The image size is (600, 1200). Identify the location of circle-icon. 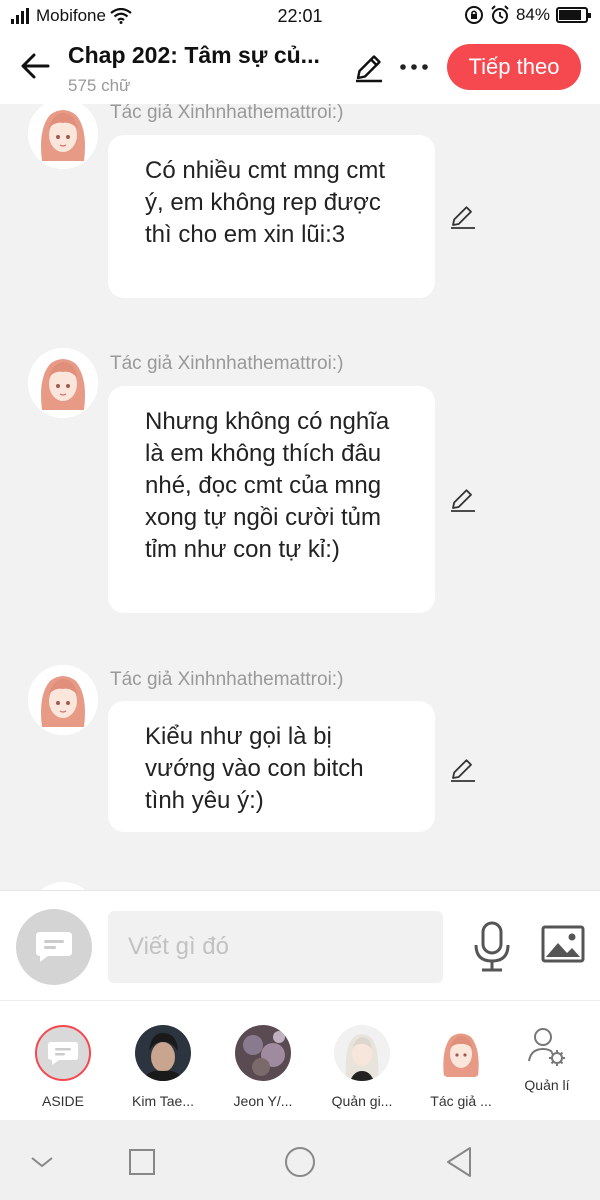
(300, 1162).